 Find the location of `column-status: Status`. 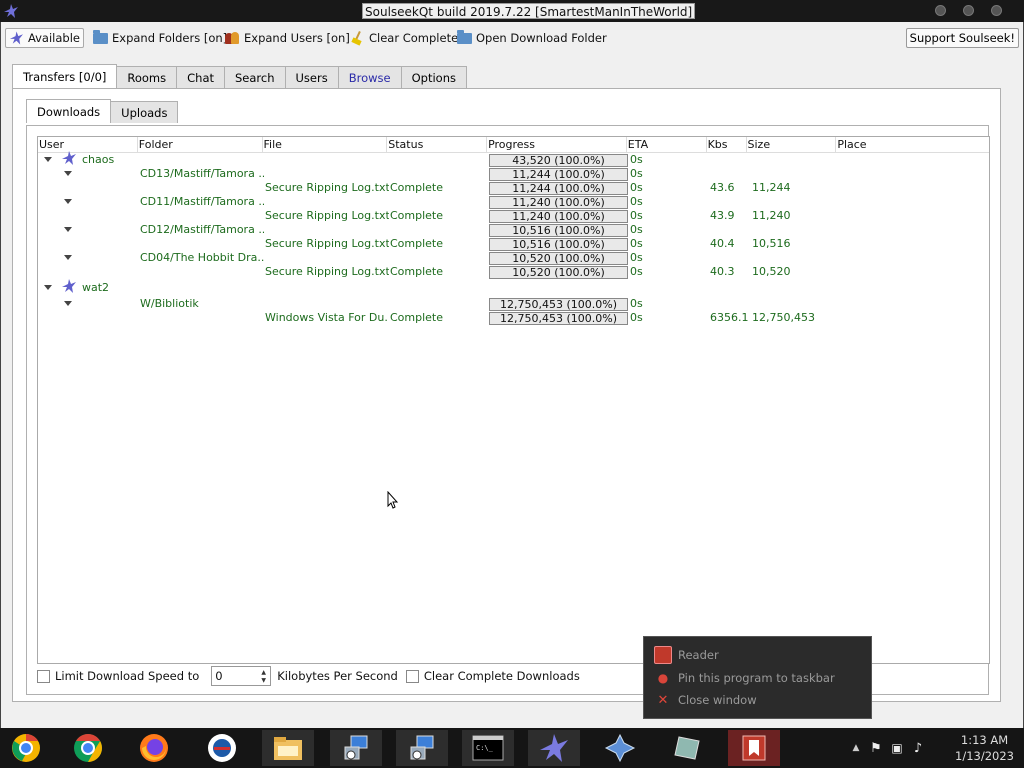

column-status: Status is located at coordinates (437, 145).